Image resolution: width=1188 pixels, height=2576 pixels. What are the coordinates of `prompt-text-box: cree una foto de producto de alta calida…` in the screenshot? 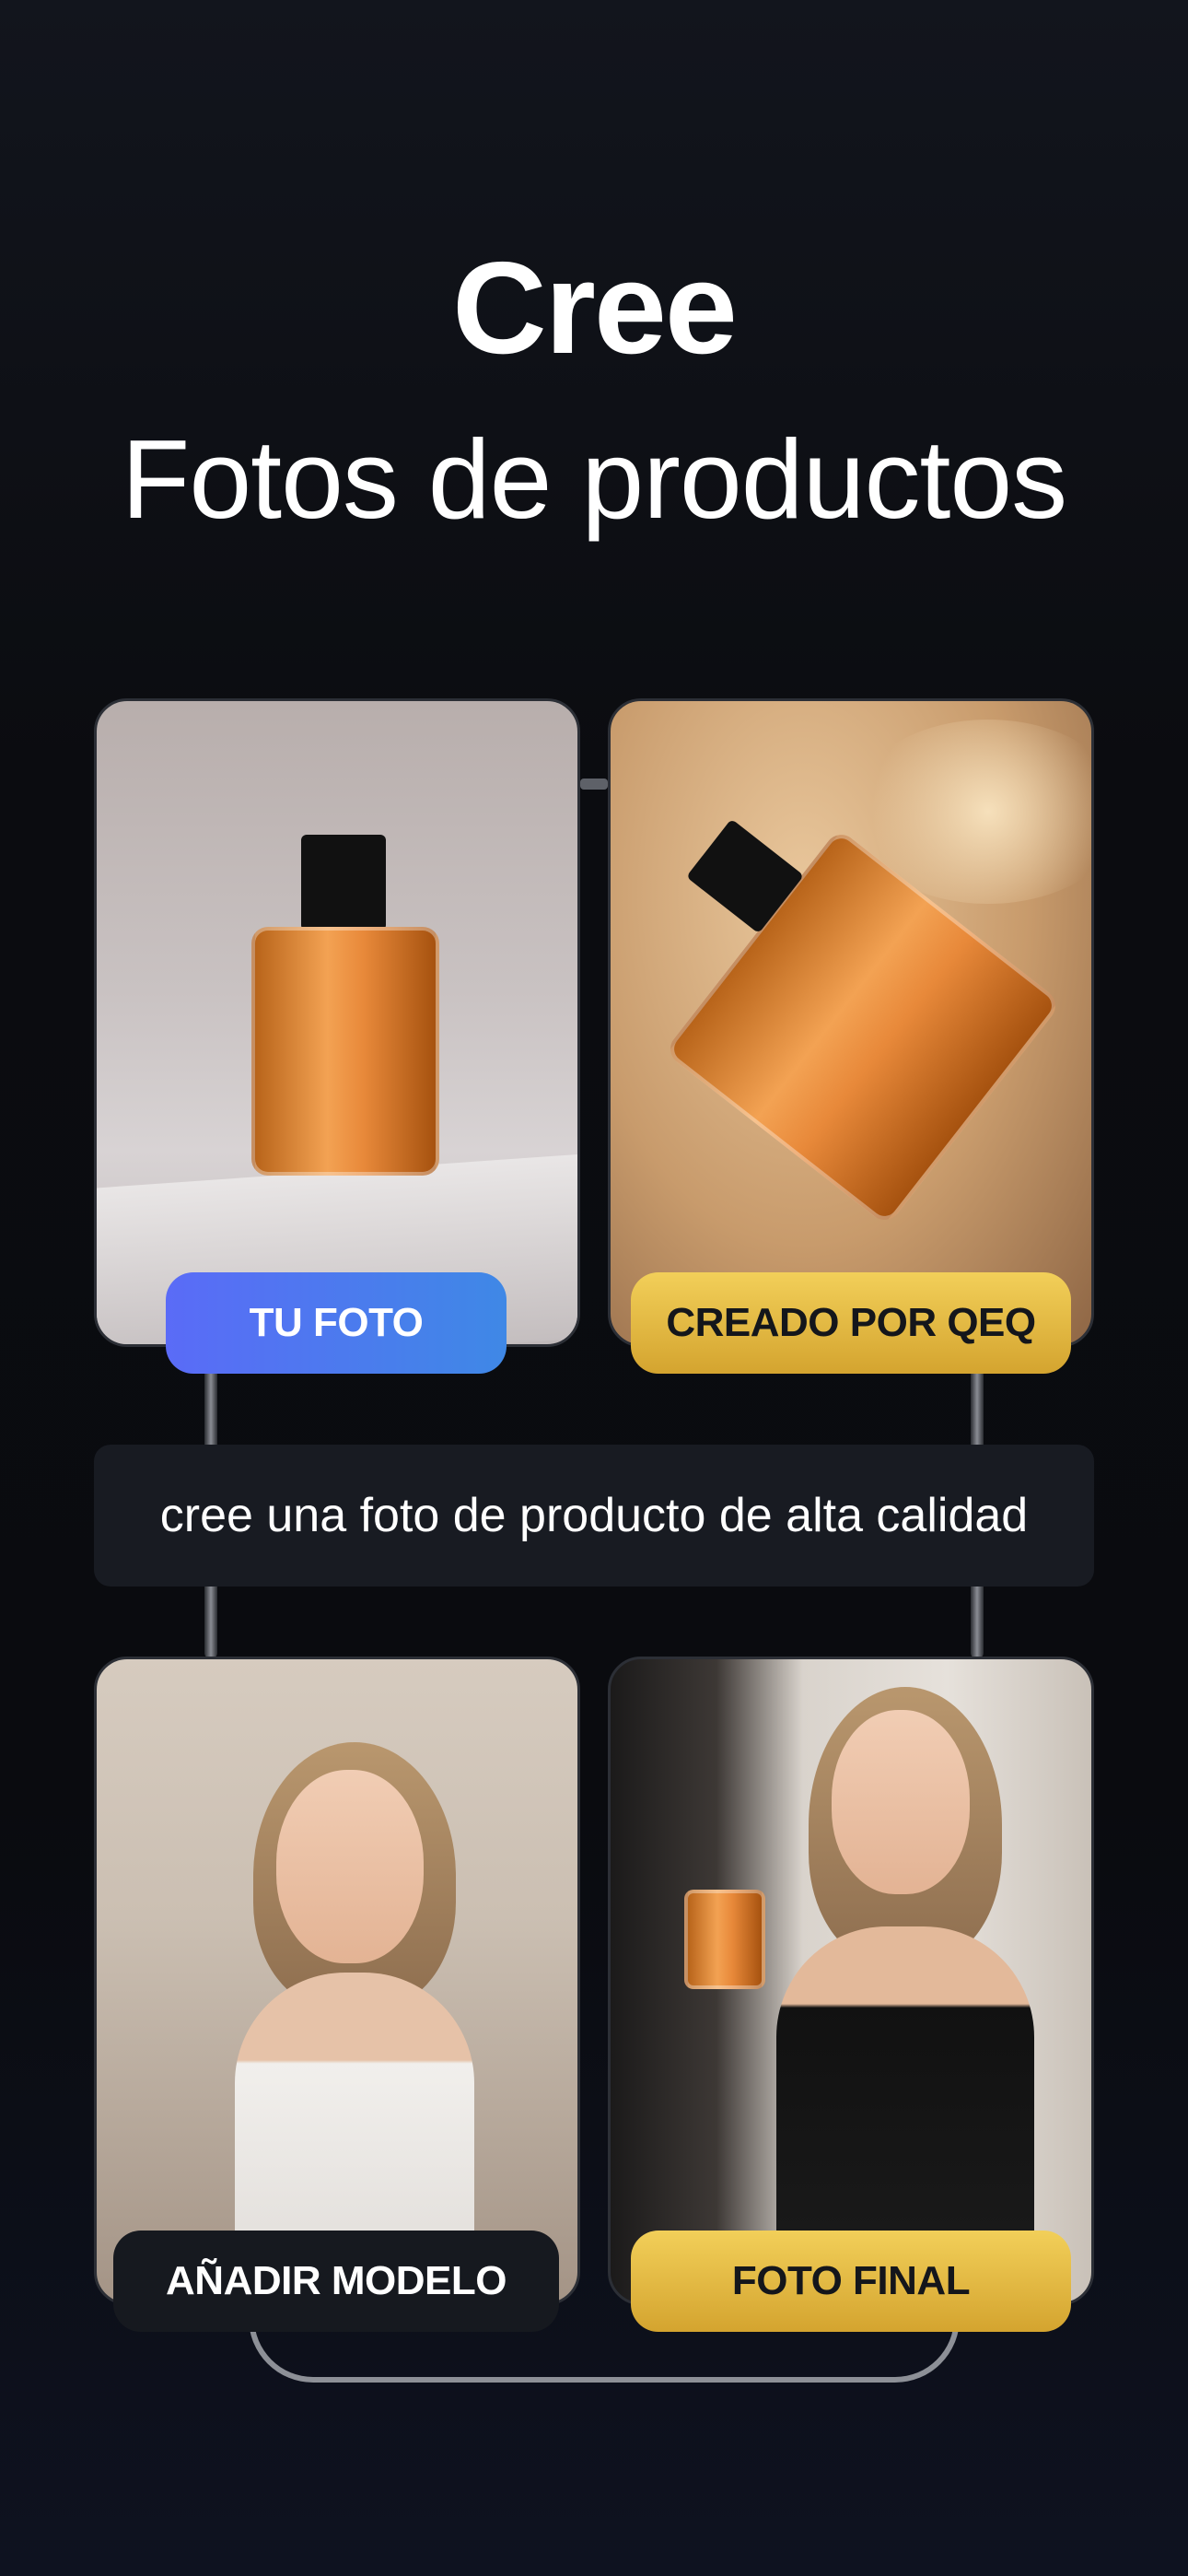 It's located at (594, 1516).